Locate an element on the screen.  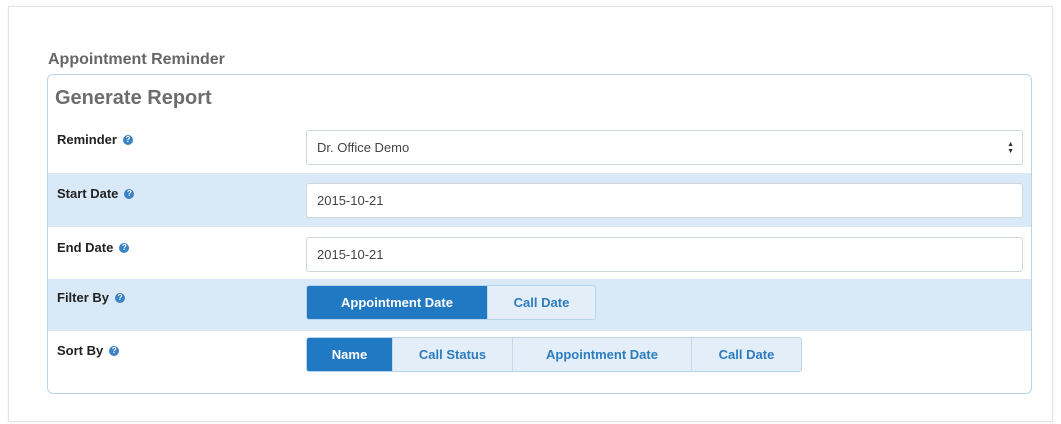
end-date-input: 2015-10-21 is located at coordinates (664, 254).